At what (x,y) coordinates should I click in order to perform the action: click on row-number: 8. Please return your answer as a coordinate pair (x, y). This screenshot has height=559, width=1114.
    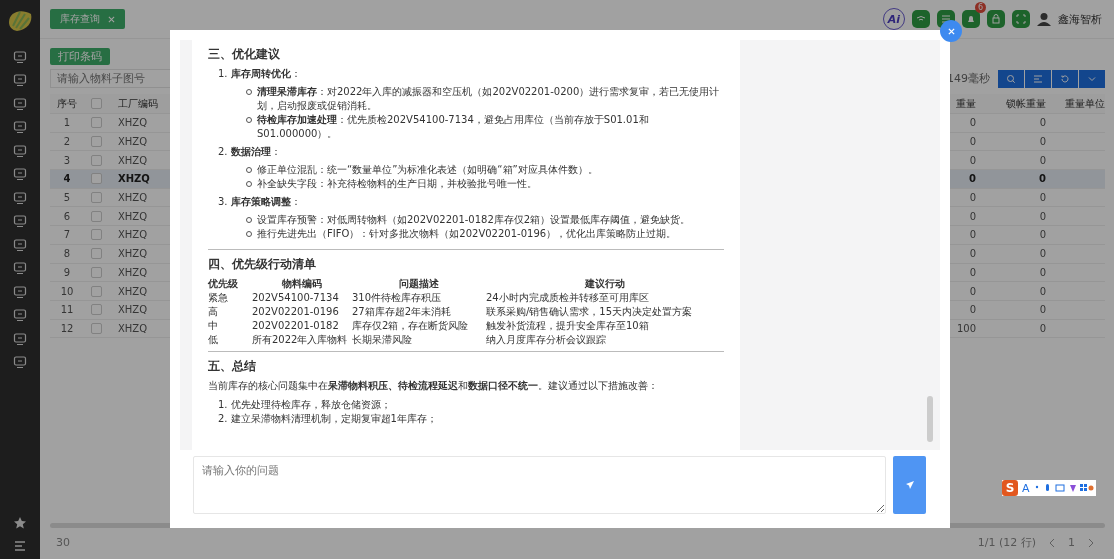
    Looking at the image, I should click on (67, 254).